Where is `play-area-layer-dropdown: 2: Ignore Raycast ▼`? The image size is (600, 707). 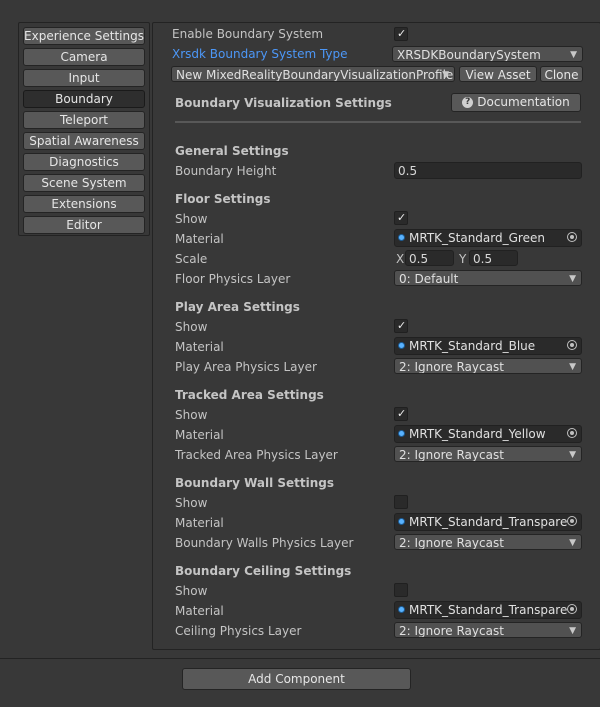
play-area-layer-dropdown: 2: Ignore Raycast ▼ is located at coordinates (488, 366).